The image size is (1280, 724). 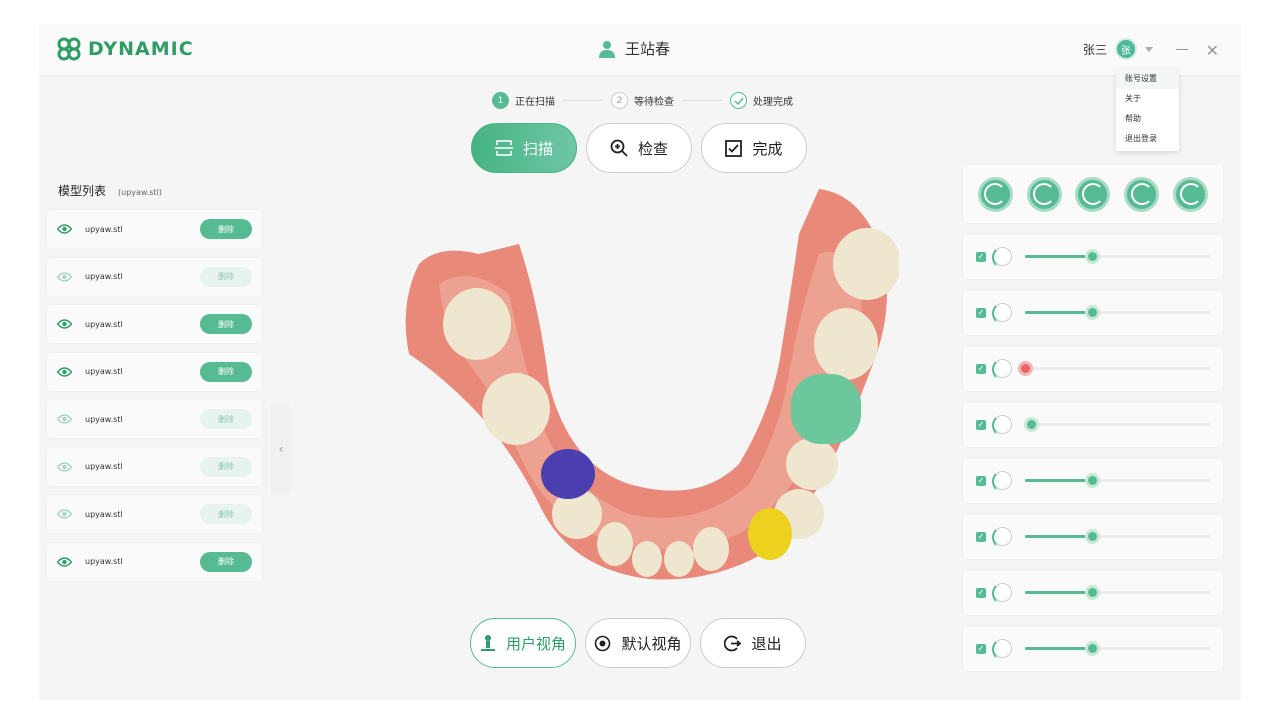 I want to click on scan-button: 扫描, so click(x=524, y=148).